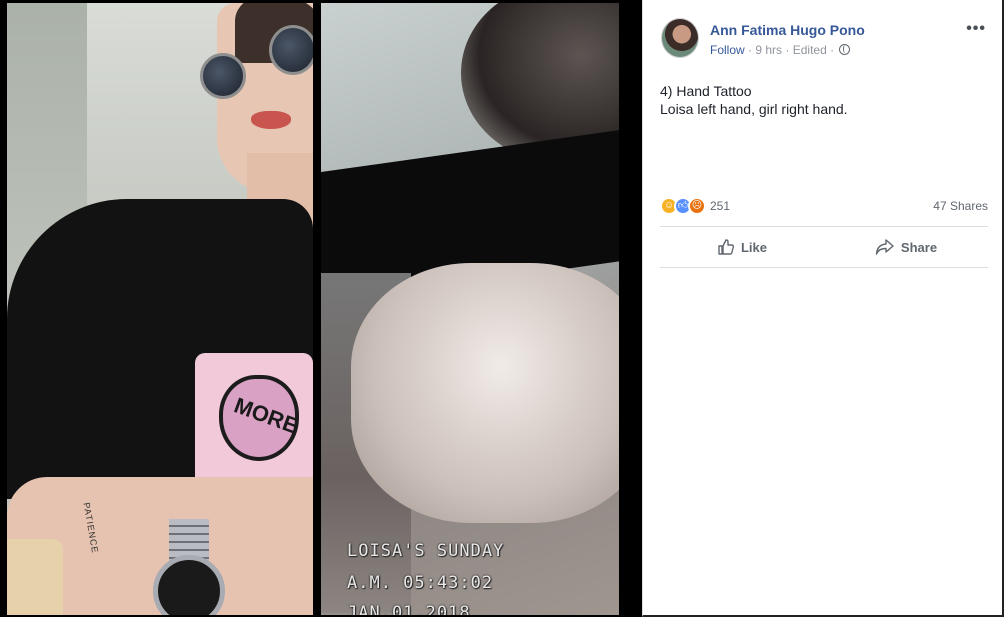 The width and height of the screenshot is (1004, 617). I want to click on edited-label: Edited, so click(810, 50).